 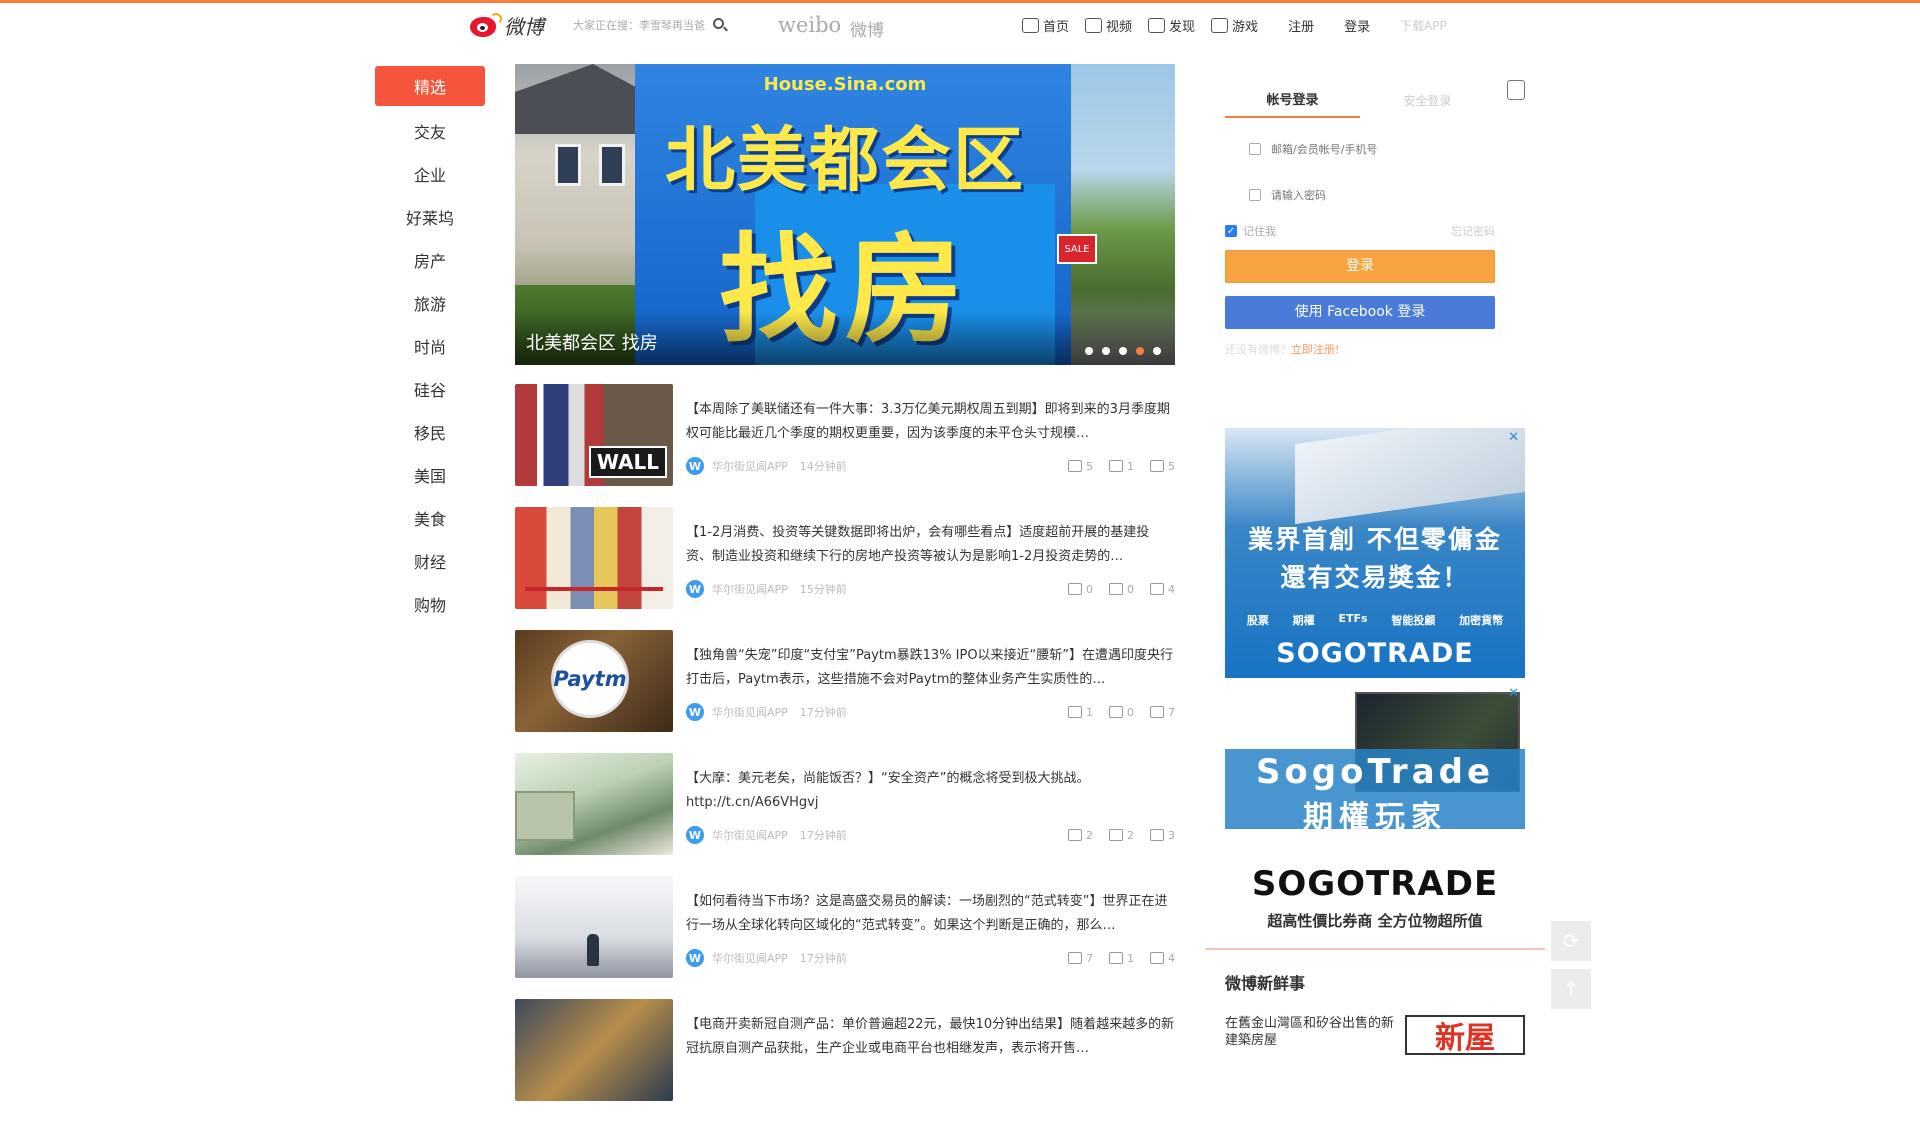 What do you see at coordinates (1171, 25) in the screenshot?
I see `nav-discover: 发现` at bounding box center [1171, 25].